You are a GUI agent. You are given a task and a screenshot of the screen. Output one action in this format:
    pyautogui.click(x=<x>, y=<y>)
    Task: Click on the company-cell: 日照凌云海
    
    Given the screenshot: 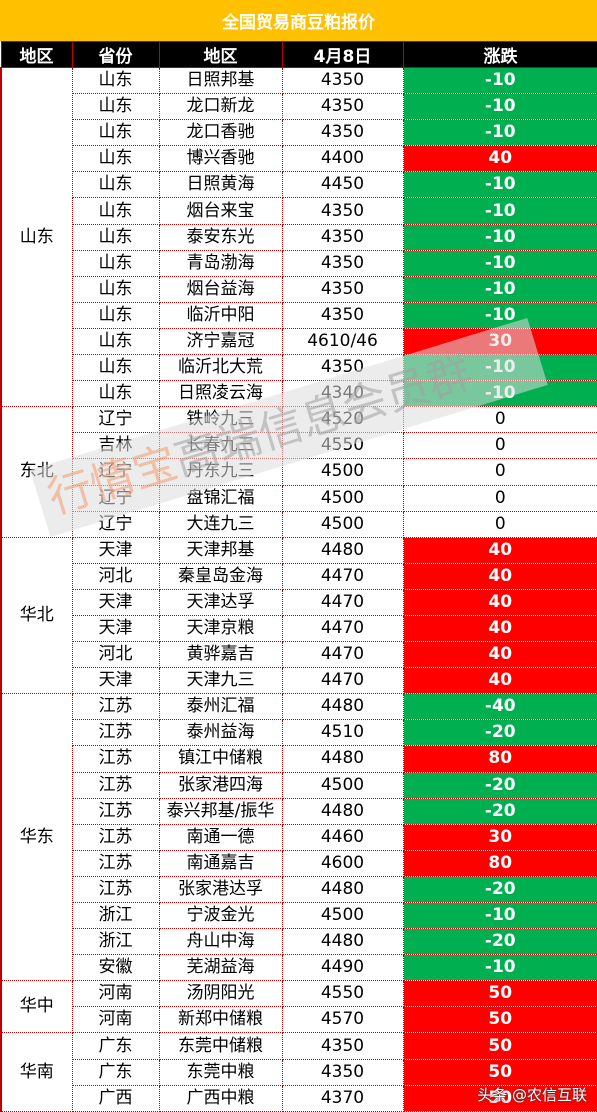 What is the action you would take?
    pyautogui.click(x=220, y=394)
    